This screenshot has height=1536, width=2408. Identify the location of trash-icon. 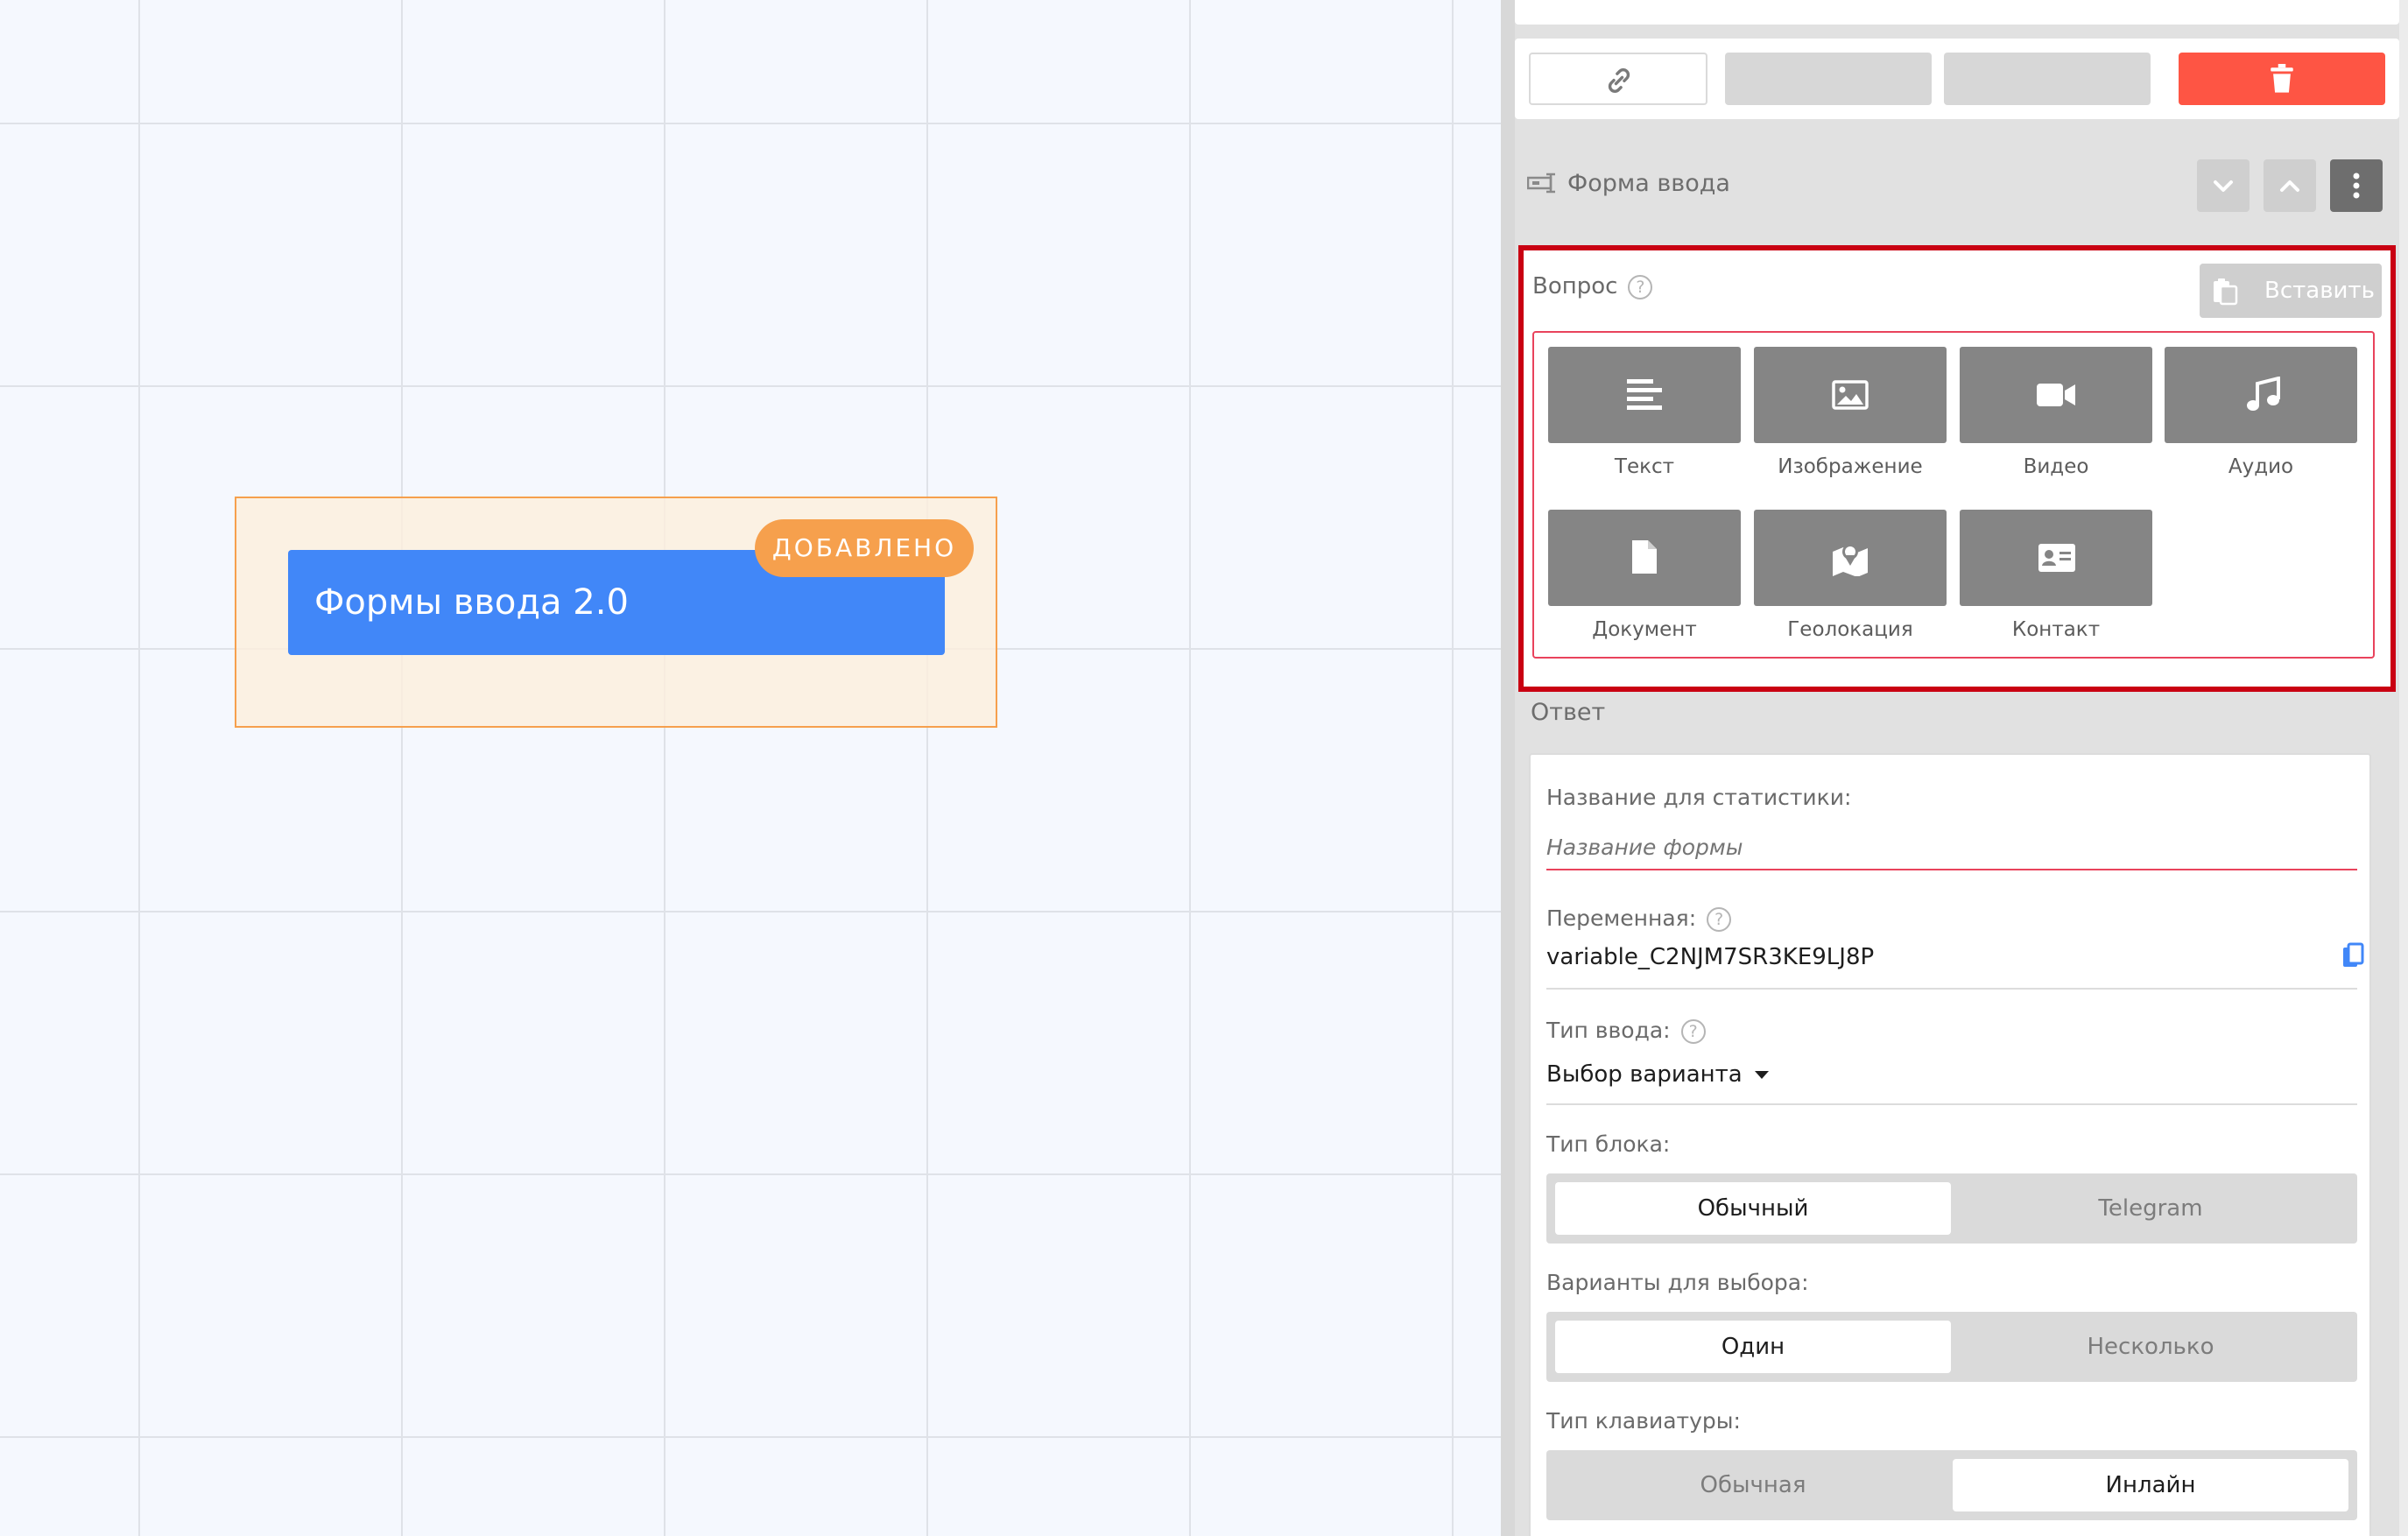
(2282, 78).